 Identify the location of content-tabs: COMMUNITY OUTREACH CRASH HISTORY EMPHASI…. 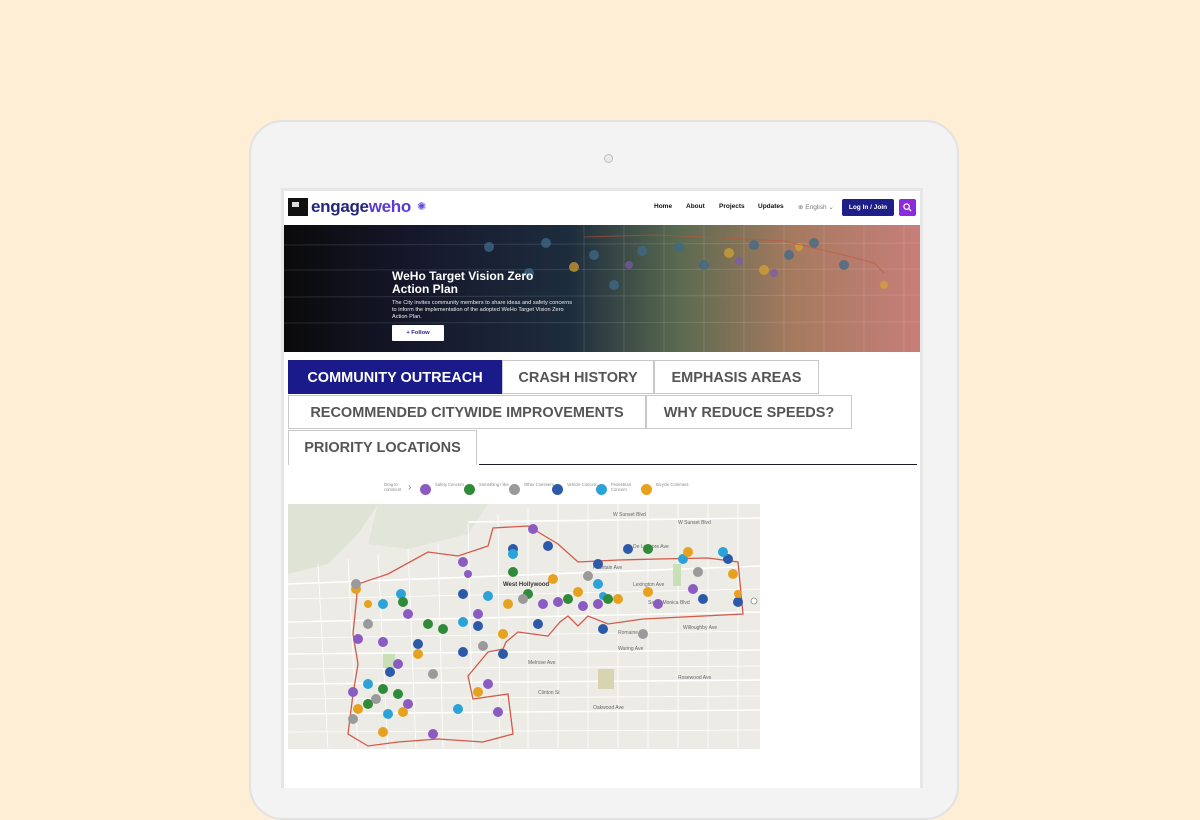
(604, 412).